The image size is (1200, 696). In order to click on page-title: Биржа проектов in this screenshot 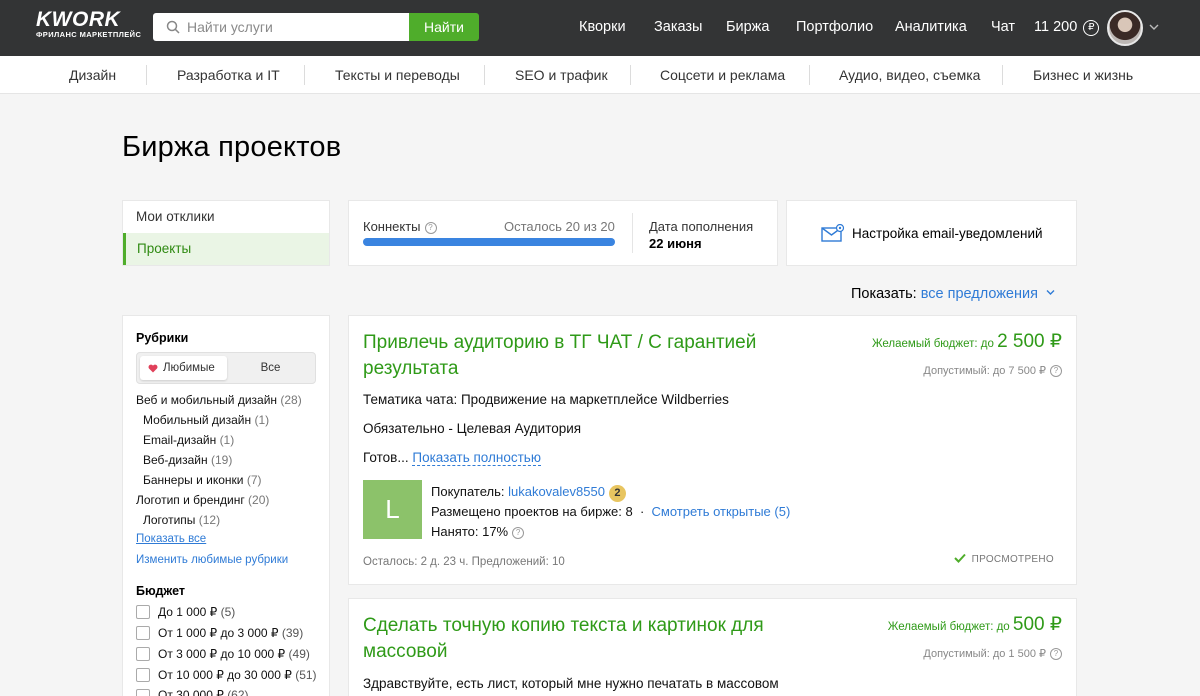, I will do `click(232, 147)`.